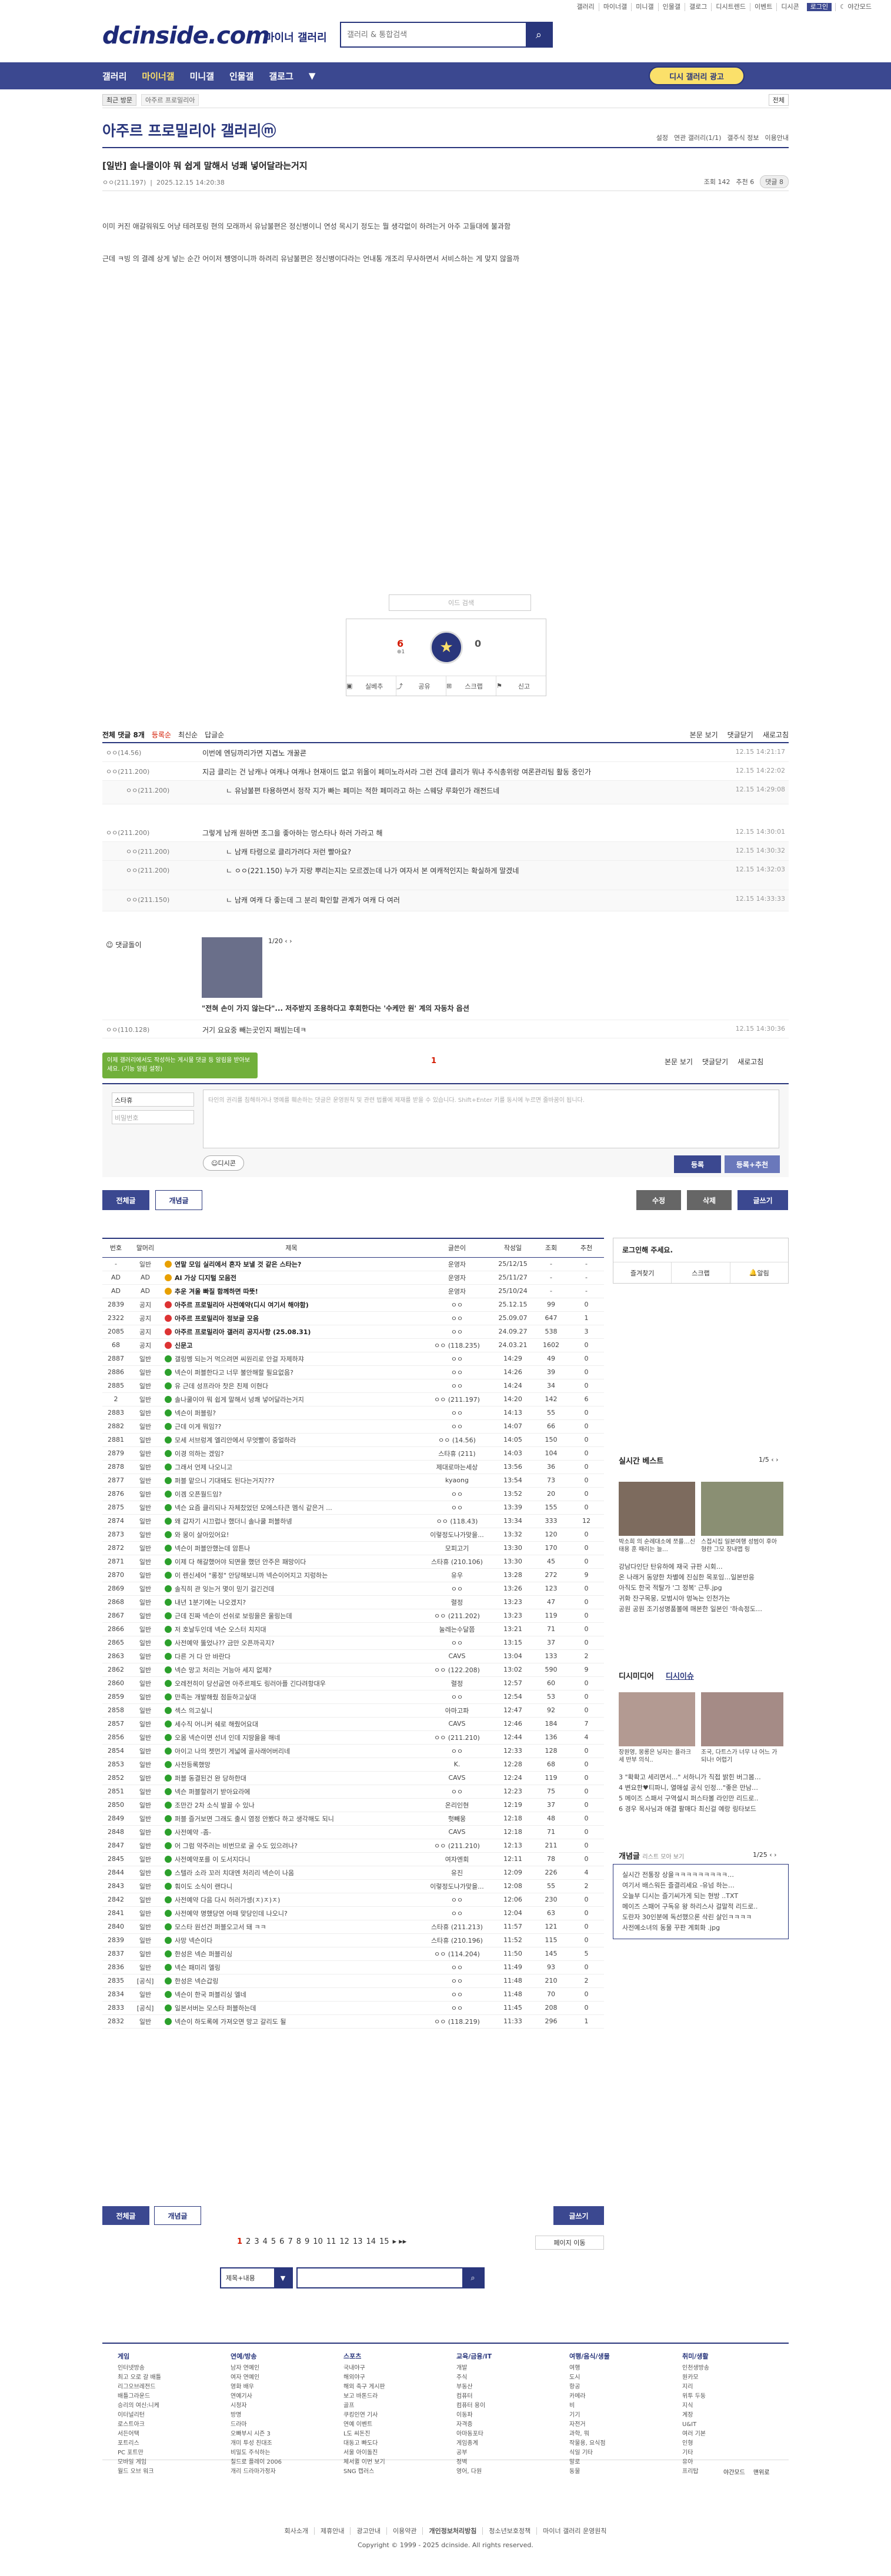  I want to click on post-writer: 스타휴 (210.106), so click(457, 1562).